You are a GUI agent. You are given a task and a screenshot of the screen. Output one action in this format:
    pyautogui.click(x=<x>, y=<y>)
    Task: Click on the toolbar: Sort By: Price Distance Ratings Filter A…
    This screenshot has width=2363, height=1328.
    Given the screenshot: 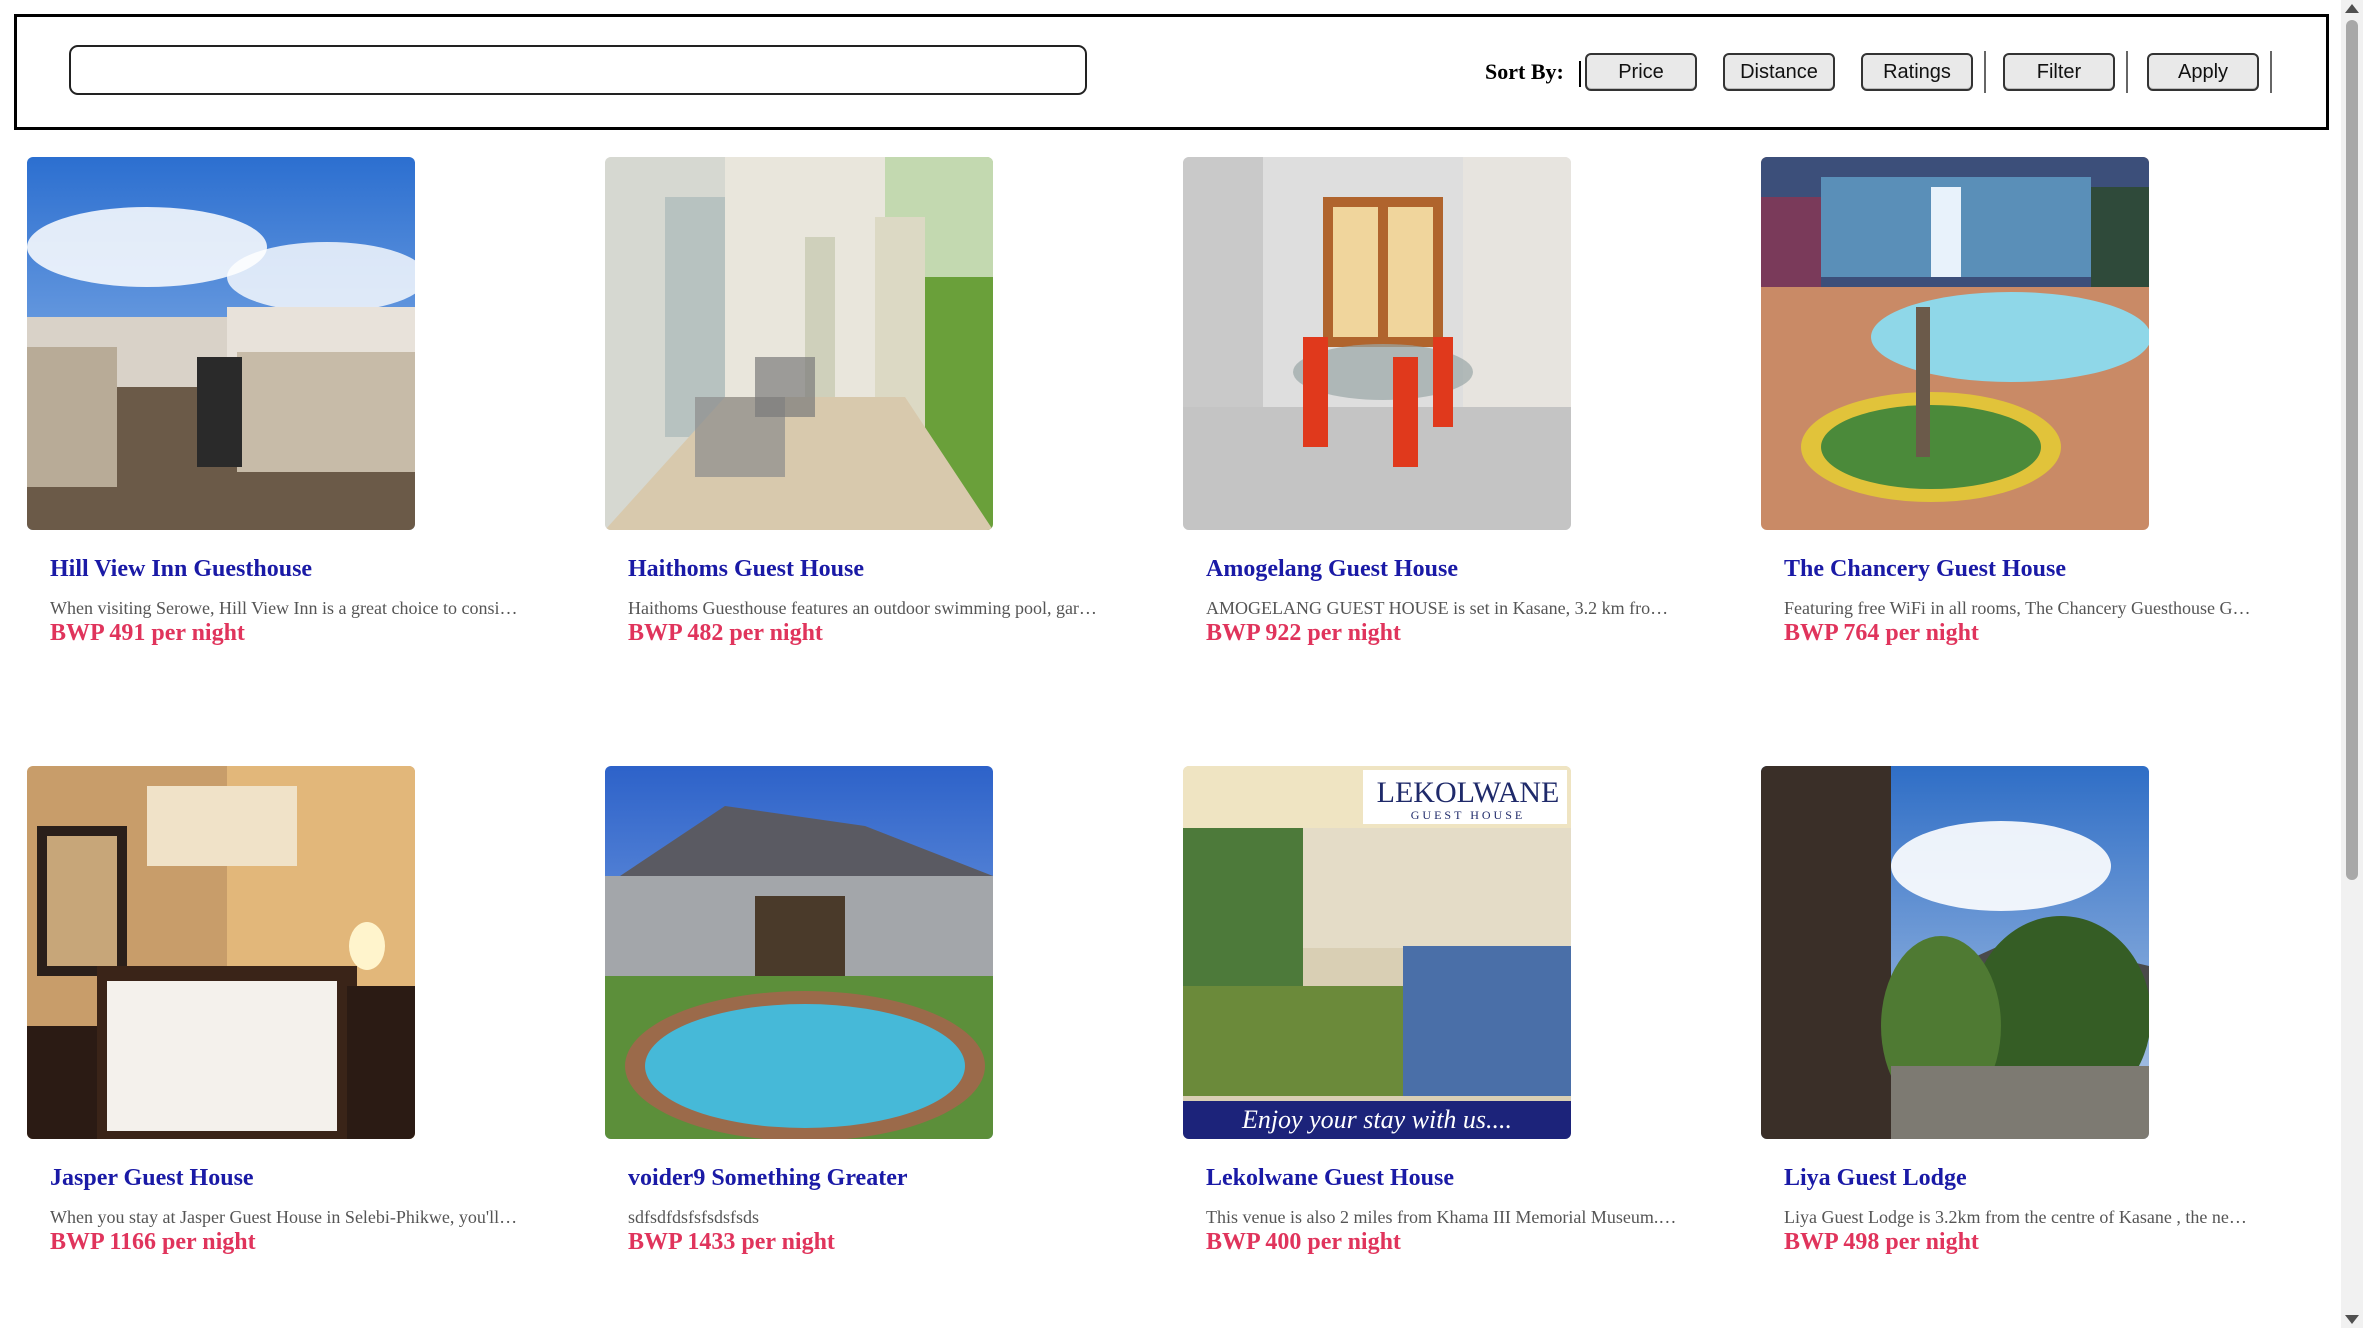 What is the action you would take?
    pyautogui.click(x=1171, y=72)
    